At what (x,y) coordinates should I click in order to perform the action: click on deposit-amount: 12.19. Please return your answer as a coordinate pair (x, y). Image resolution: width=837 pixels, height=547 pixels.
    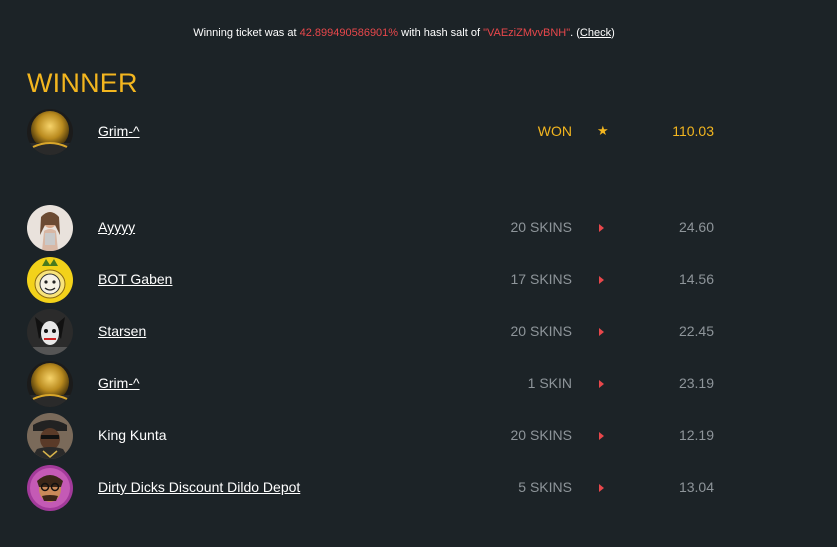
    Looking at the image, I should click on (696, 435).